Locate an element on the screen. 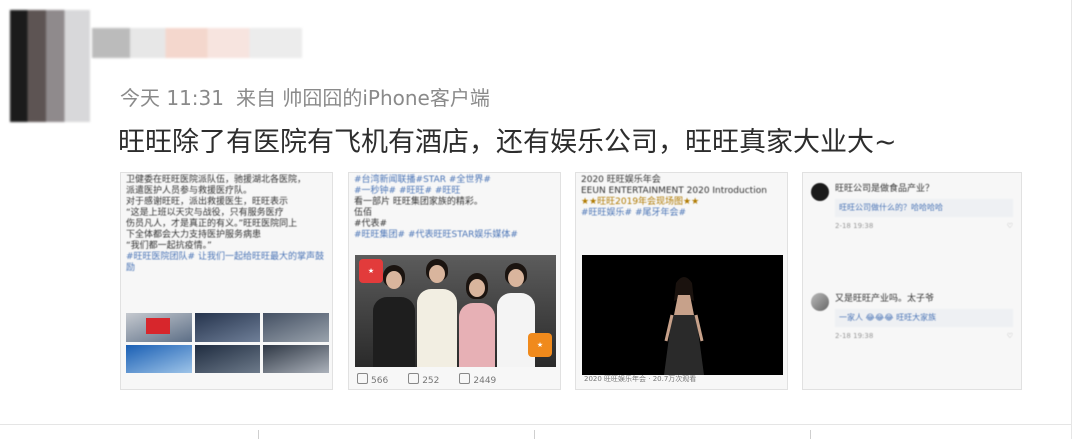 The width and height of the screenshot is (1072, 439). comment-reply: 旺旺公司做什么的？哈哈哈哈 is located at coordinates (924, 208).